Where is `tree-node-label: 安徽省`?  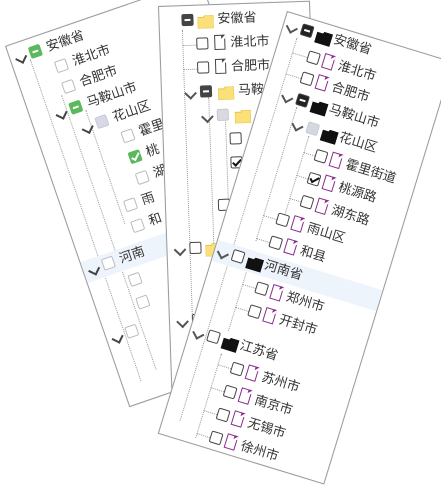
tree-node-label: 安徽省 is located at coordinates (237, 18).